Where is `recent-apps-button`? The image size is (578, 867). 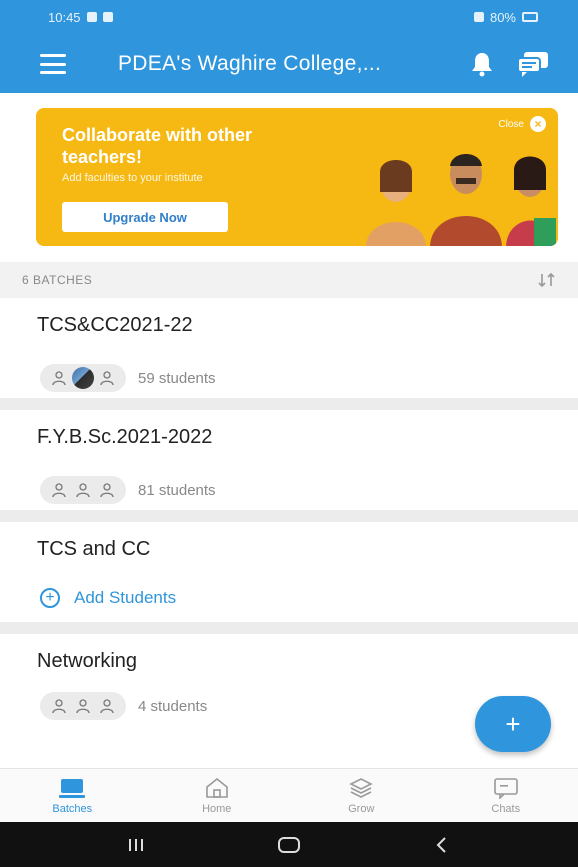 recent-apps-button is located at coordinates (136, 845).